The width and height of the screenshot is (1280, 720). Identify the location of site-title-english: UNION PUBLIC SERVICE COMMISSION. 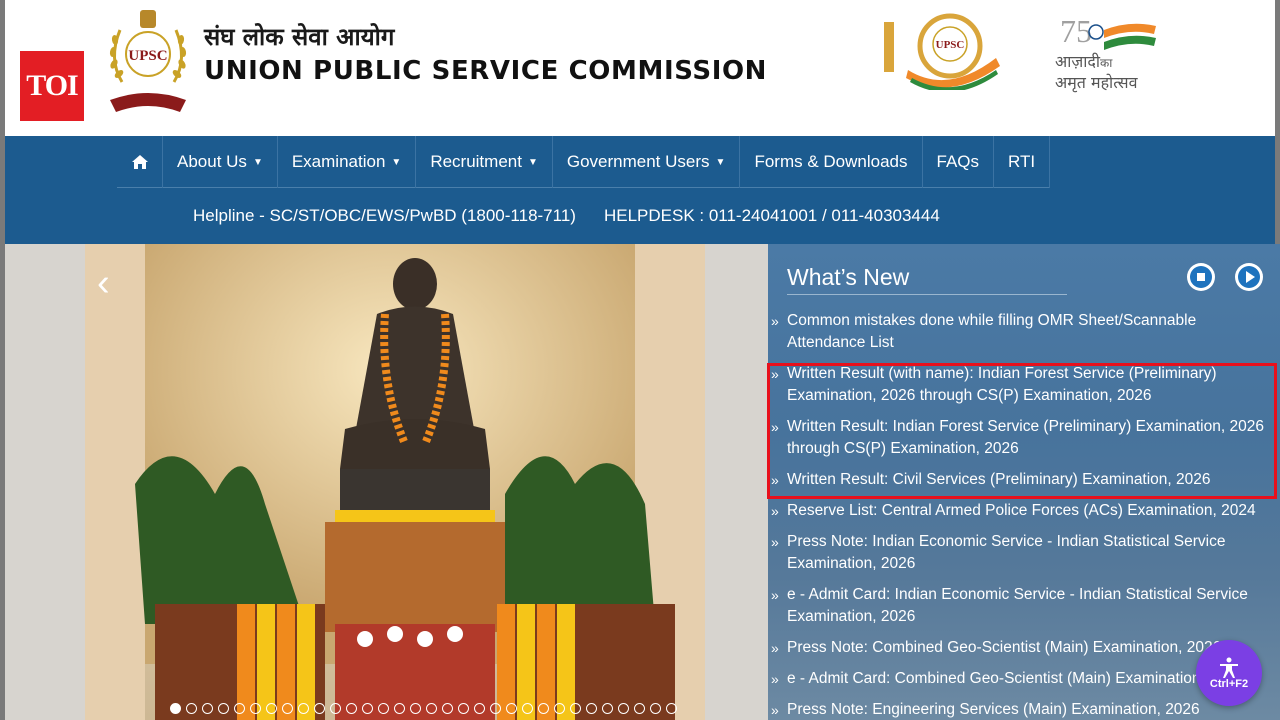
(486, 71).